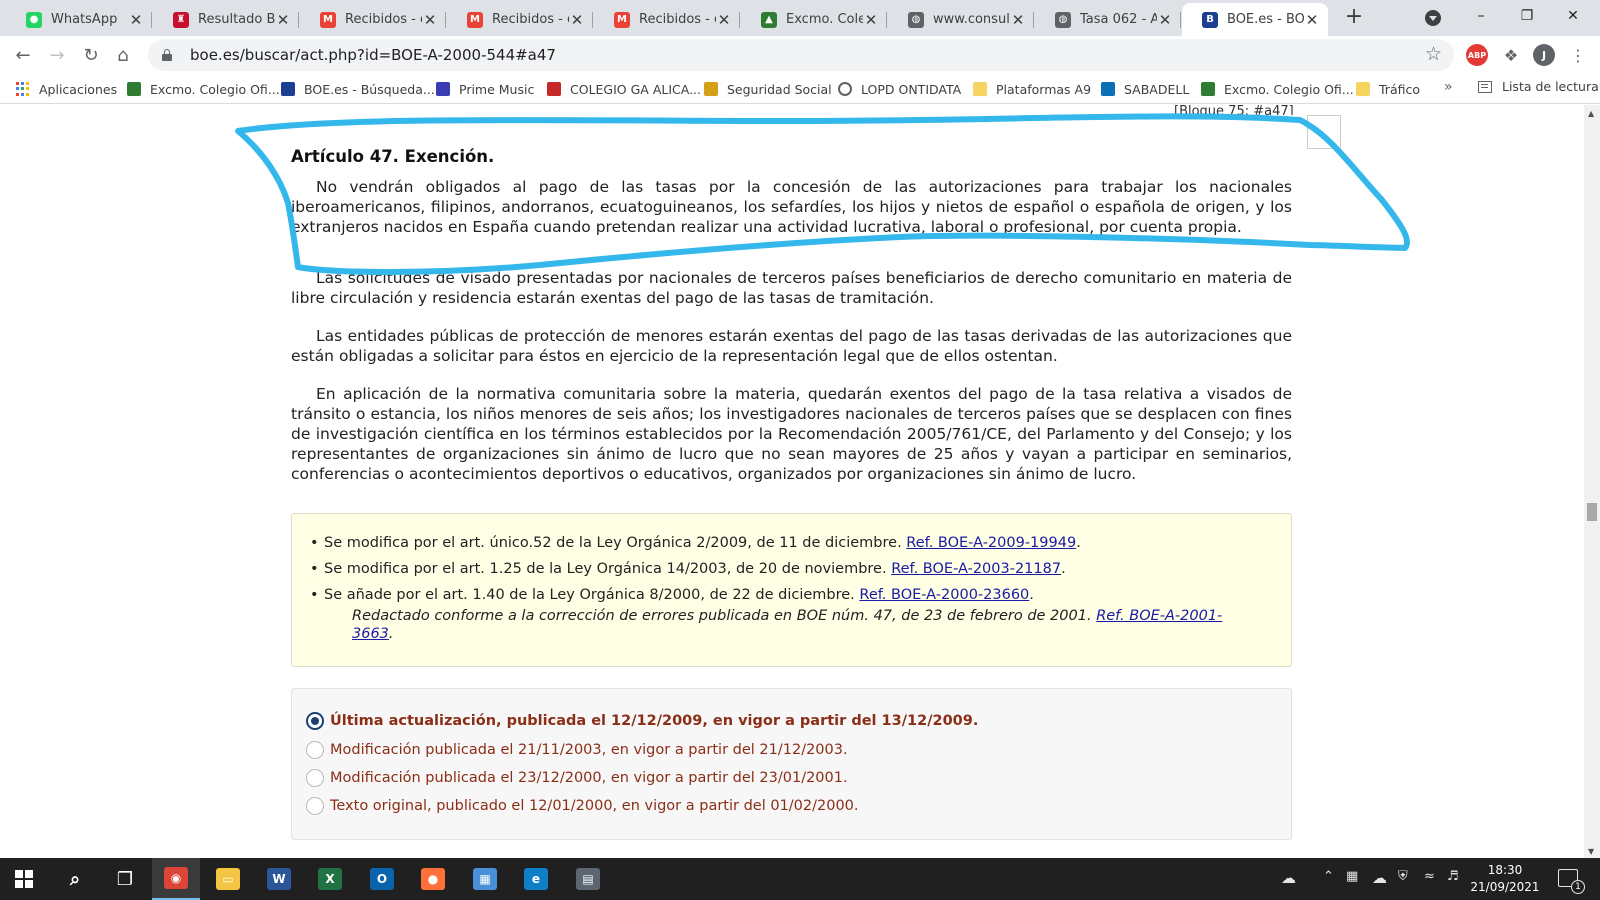 This screenshot has width=1600, height=900. Describe the element at coordinates (485, 89) in the screenshot. I see `bookmark-item: Prime Music` at that location.